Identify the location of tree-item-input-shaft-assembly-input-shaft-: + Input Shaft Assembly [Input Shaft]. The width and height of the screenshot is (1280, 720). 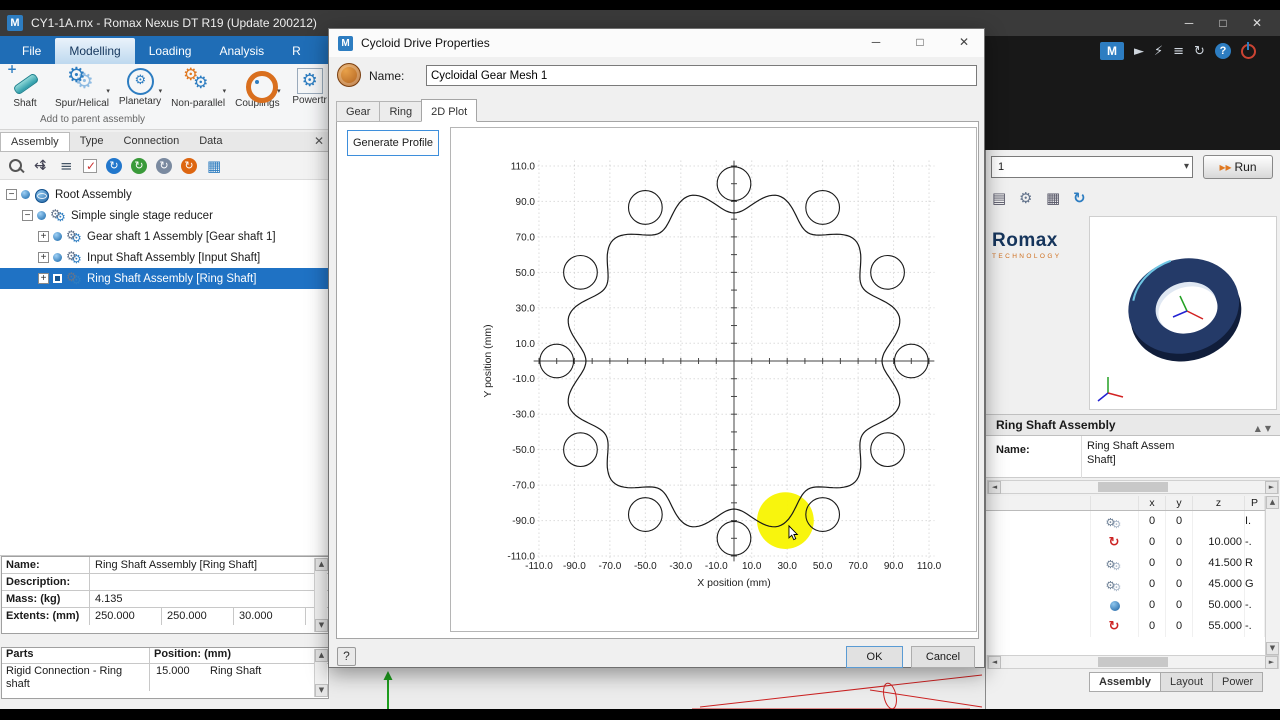
(165, 257).